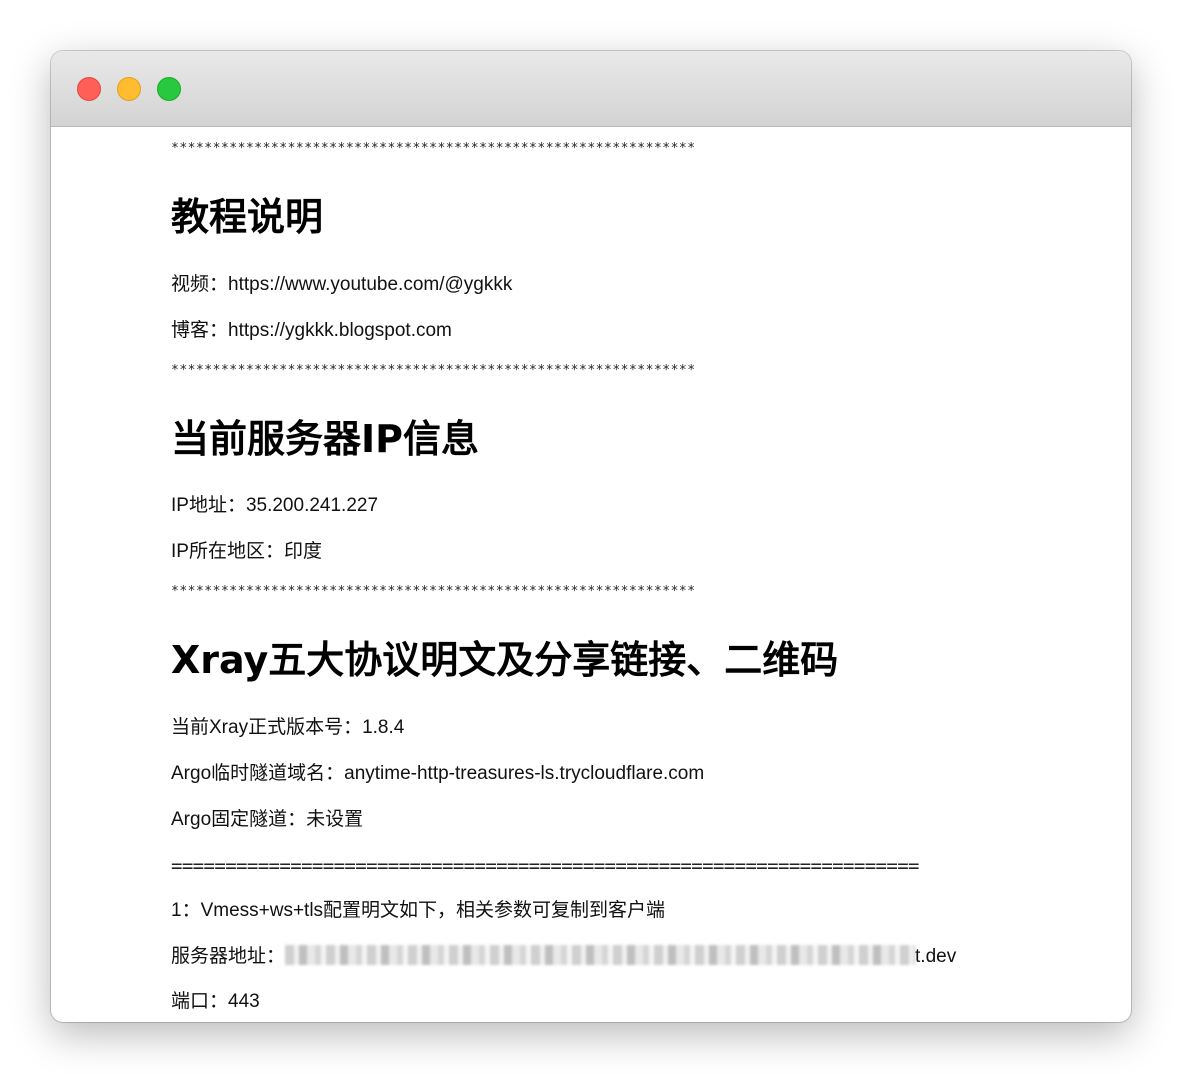 The height and width of the screenshot is (1074, 1182). I want to click on maximize-window-button, so click(169, 89).